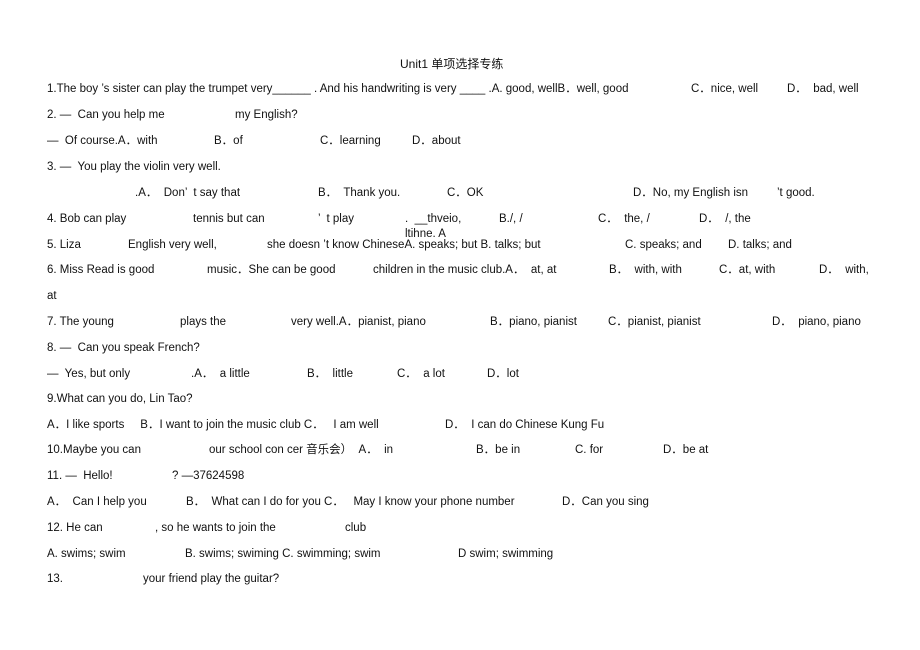 Image resolution: width=920 pixels, height=650 pixels. Describe the element at coordinates (102, 141) in the screenshot. I see `question-2-reply: — Of course.A．with` at that location.